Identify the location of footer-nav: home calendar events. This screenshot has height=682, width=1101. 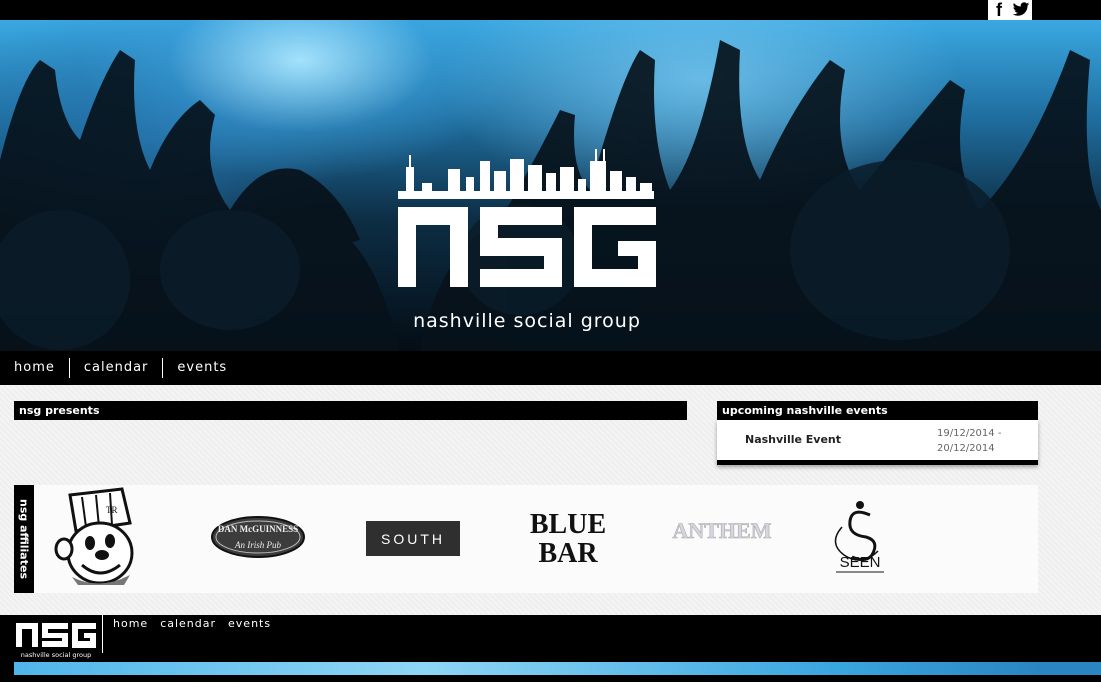
(192, 623).